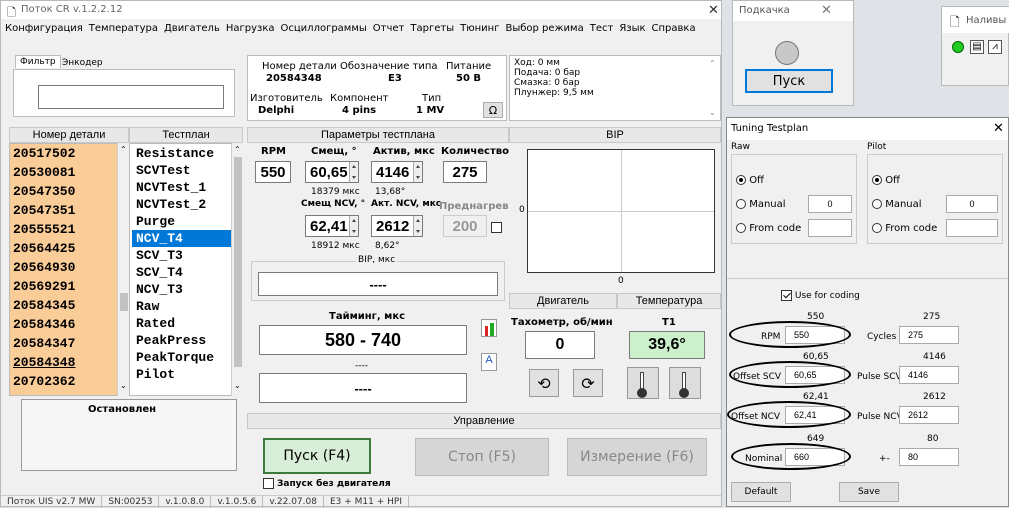  Describe the element at coordinates (182, 170) in the screenshot. I see `plan-list-item: SCVTest` at that location.